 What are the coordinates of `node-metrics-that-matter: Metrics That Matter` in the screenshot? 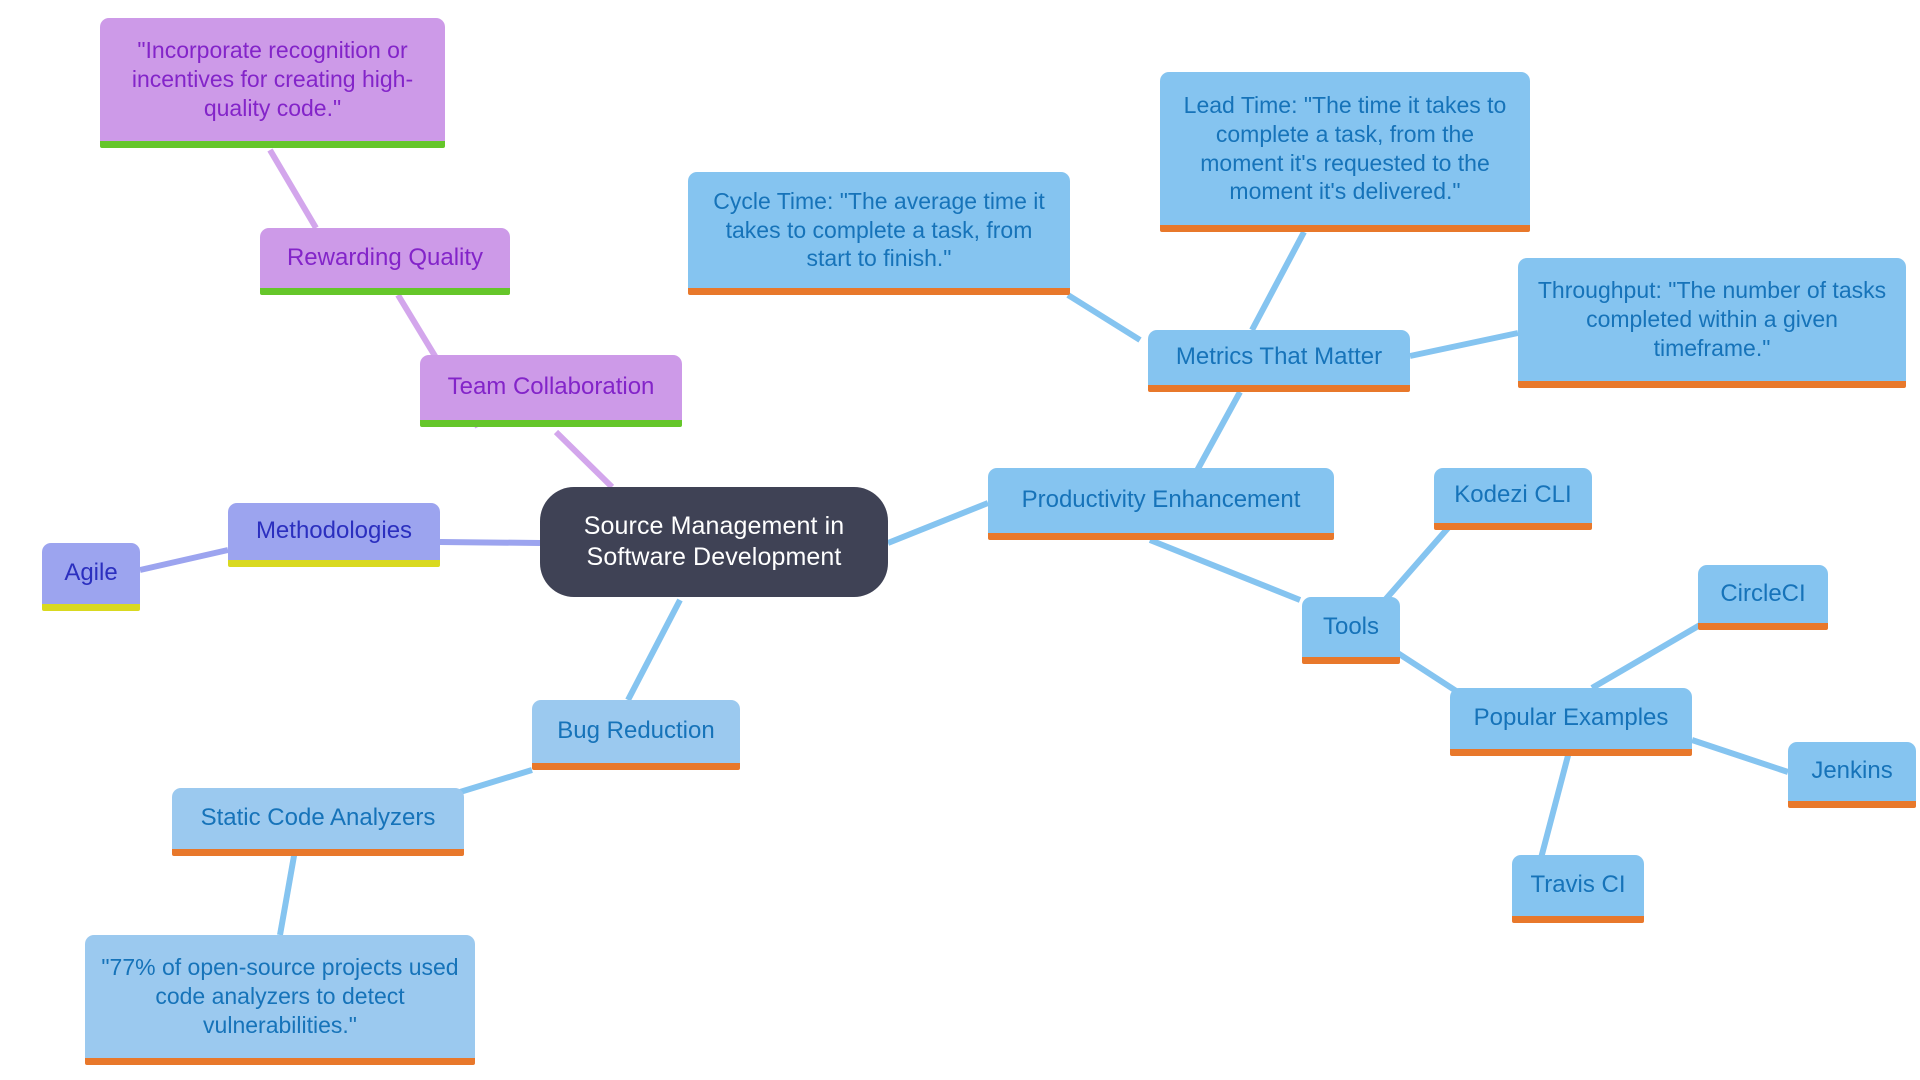 It's located at (1279, 361).